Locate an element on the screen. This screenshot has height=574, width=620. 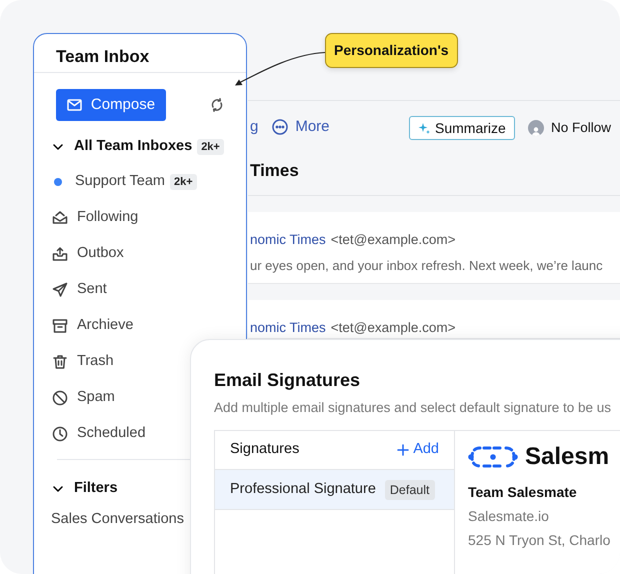
filters-label: Filters is located at coordinates (96, 489).